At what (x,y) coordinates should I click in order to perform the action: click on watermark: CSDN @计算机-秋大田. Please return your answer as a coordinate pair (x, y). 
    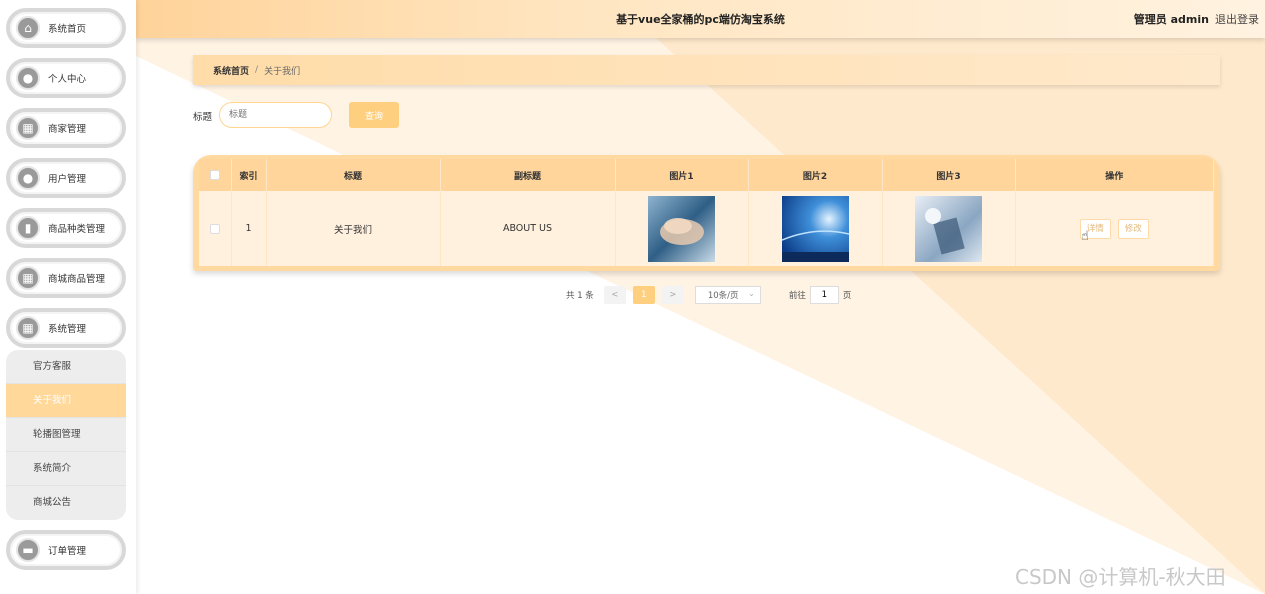
    Looking at the image, I should click on (1120, 577).